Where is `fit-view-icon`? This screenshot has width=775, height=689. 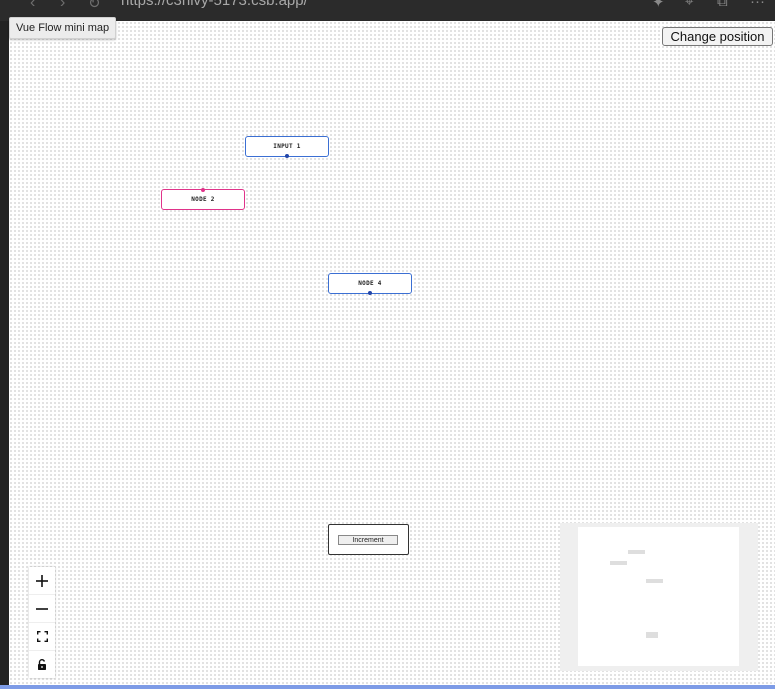 fit-view-icon is located at coordinates (42, 636).